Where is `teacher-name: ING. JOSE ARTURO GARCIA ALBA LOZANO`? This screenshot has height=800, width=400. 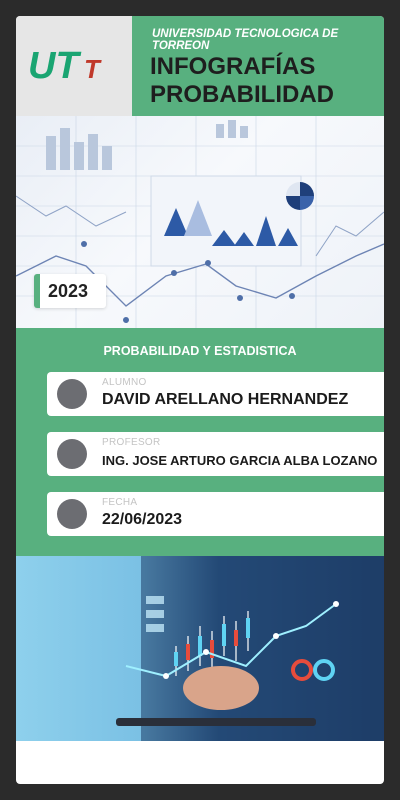
teacher-name: ING. JOSE ARTURO GARCIA ALBA LOZANO is located at coordinates (240, 460).